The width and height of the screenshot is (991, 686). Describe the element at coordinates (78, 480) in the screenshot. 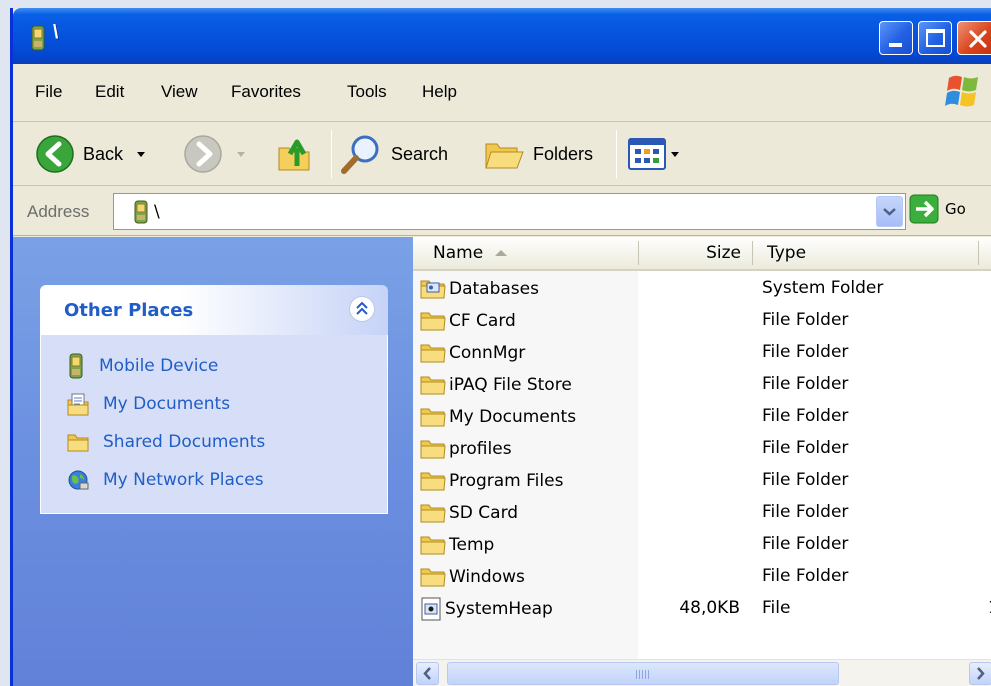

I see `network-places-icon` at that location.